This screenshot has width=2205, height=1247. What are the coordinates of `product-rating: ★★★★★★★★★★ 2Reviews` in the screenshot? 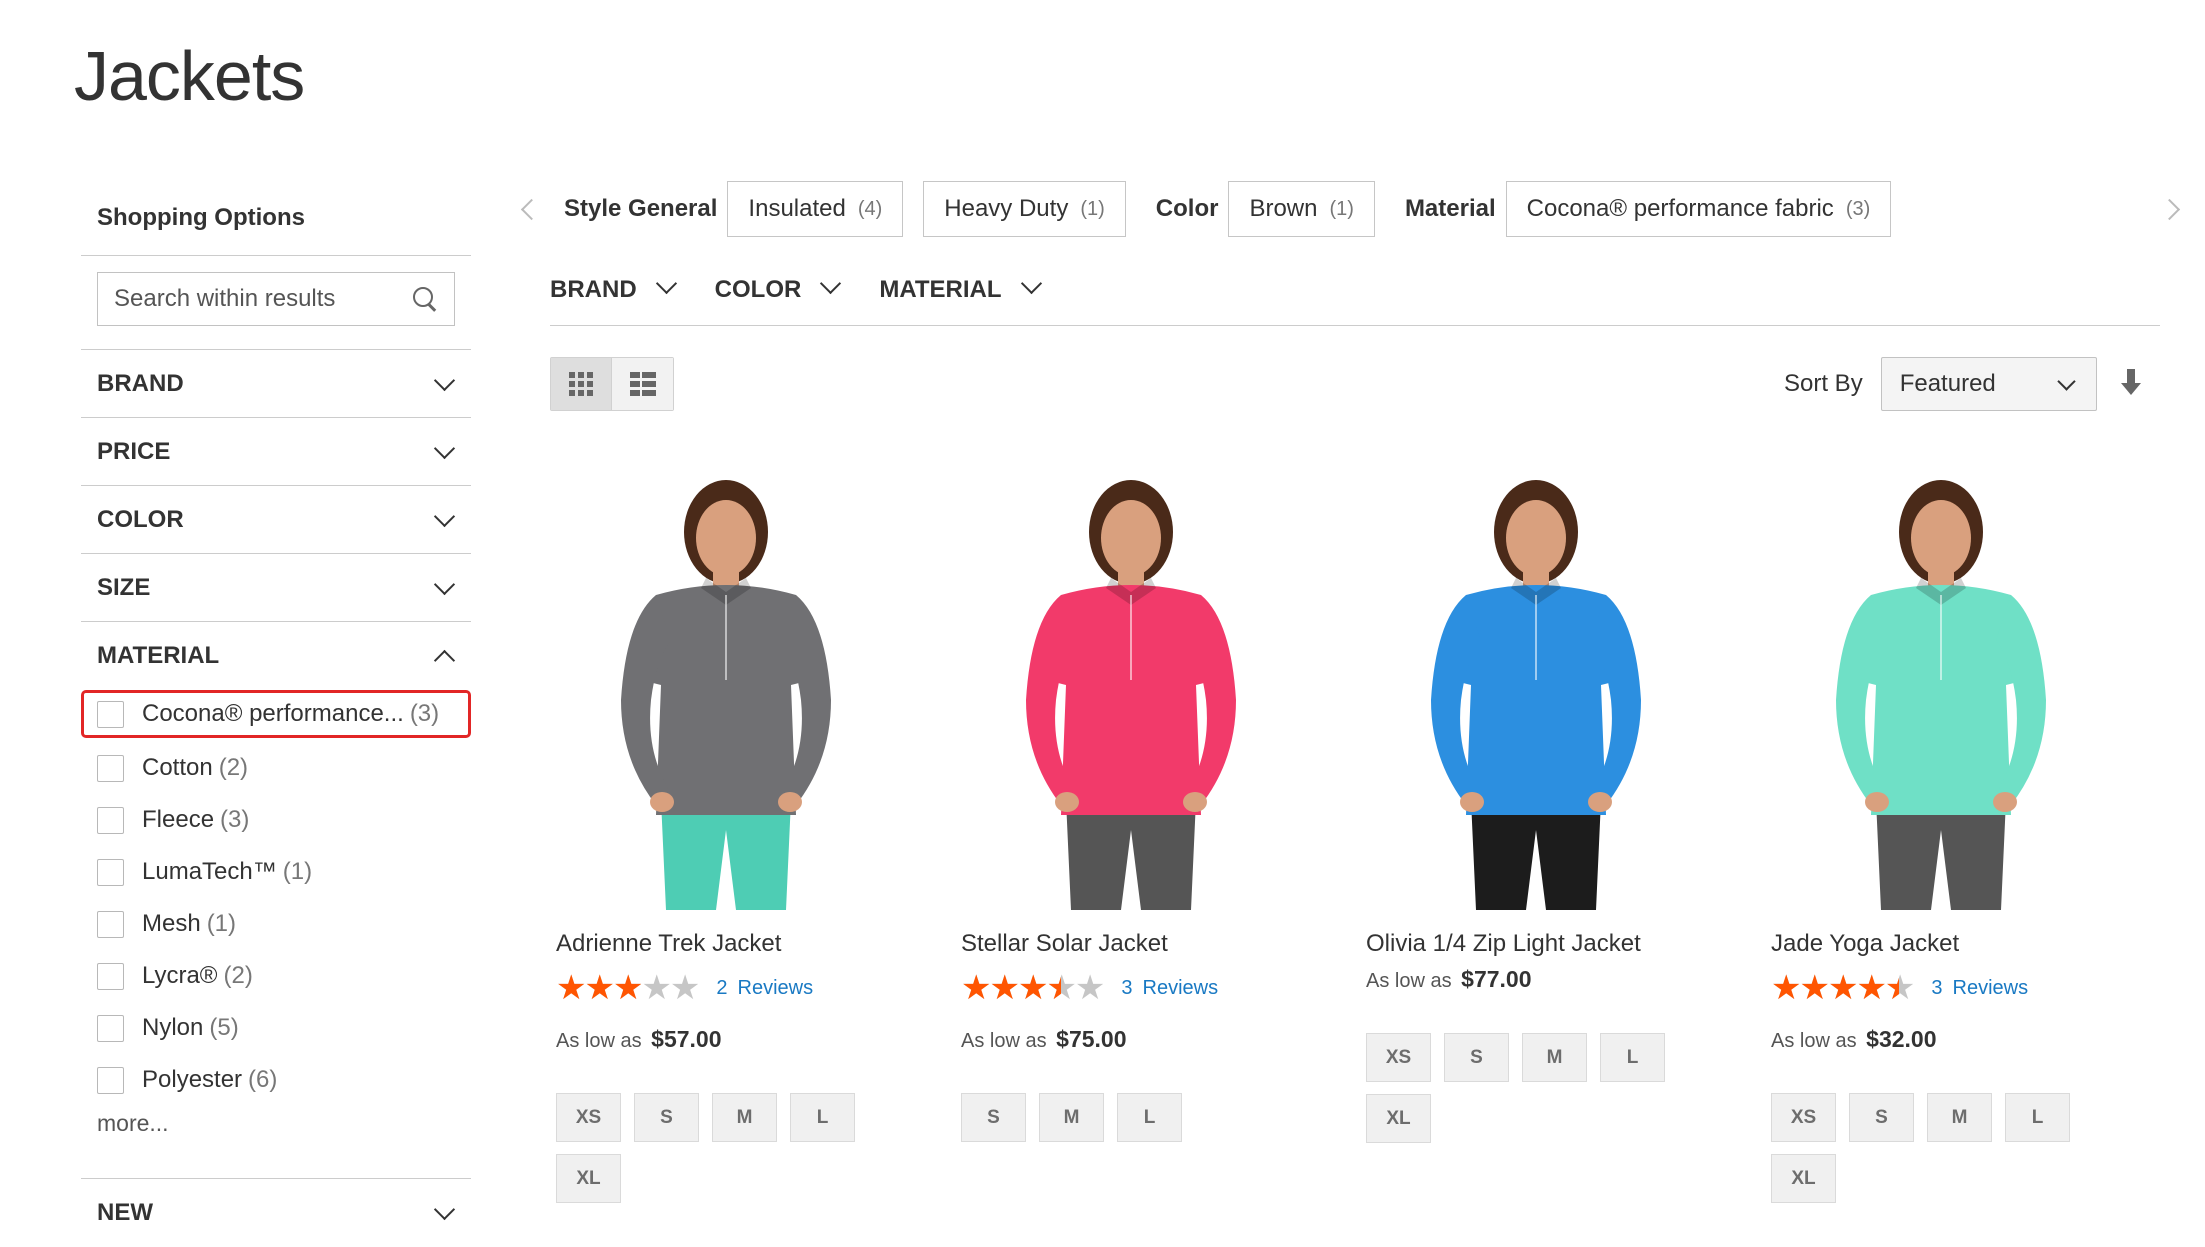 It's located at (746, 988).